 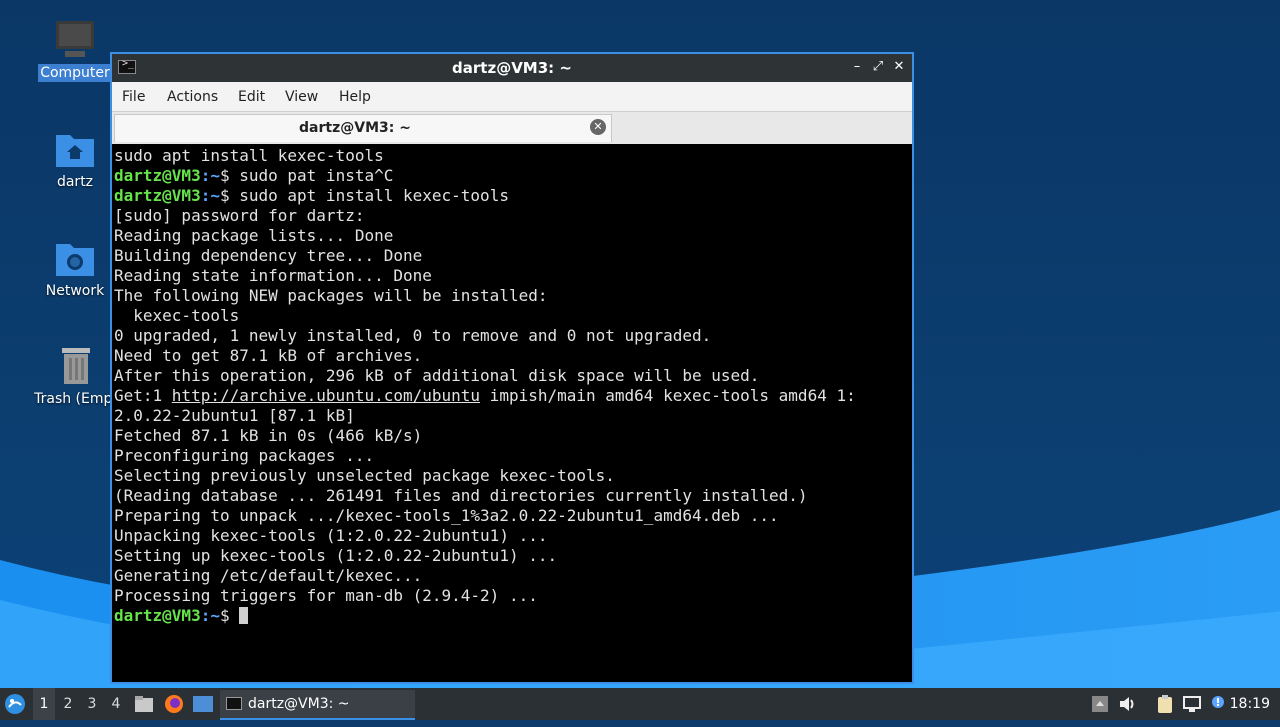 I want to click on file-manager-icon, so click(x=144, y=704).